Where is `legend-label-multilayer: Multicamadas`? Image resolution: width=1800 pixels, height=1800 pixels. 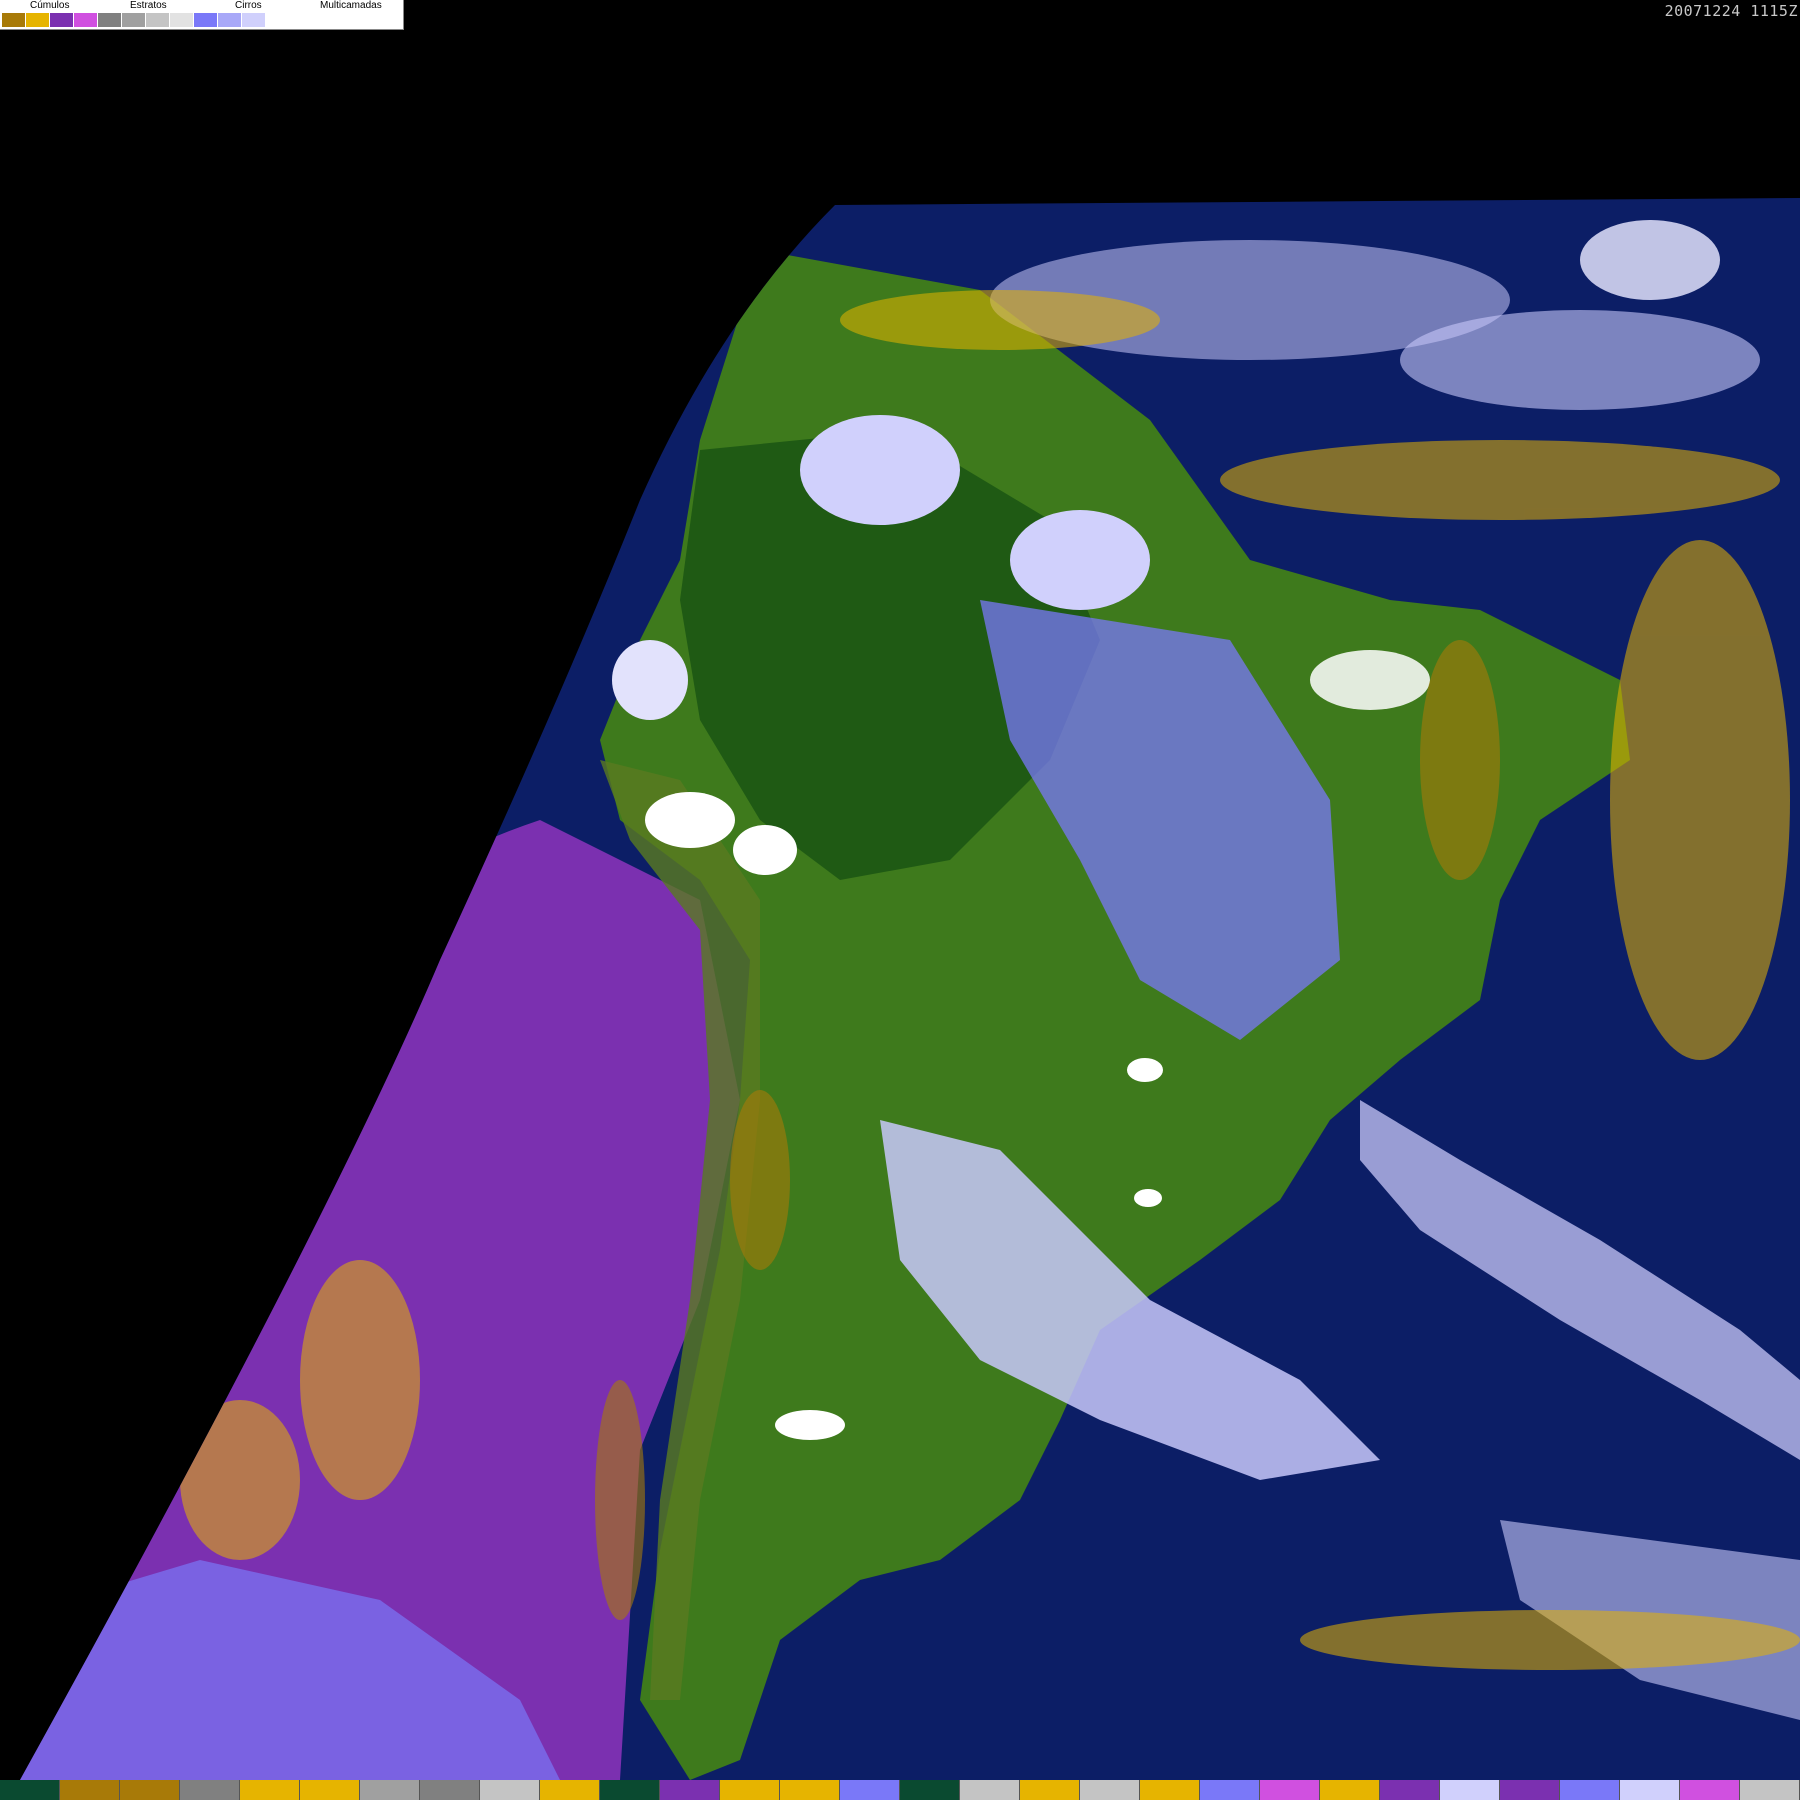 legend-label-multilayer: Multicamadas is located at coordinates (351, 5).